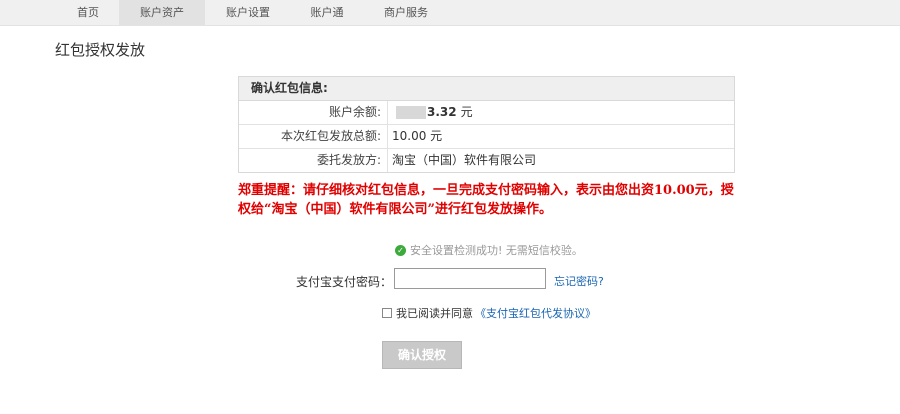  What do you see at coordinates (313, 160) in the screenshot?
I see `delegator-label: 委托发放方:` at bounding box center [313, 160].